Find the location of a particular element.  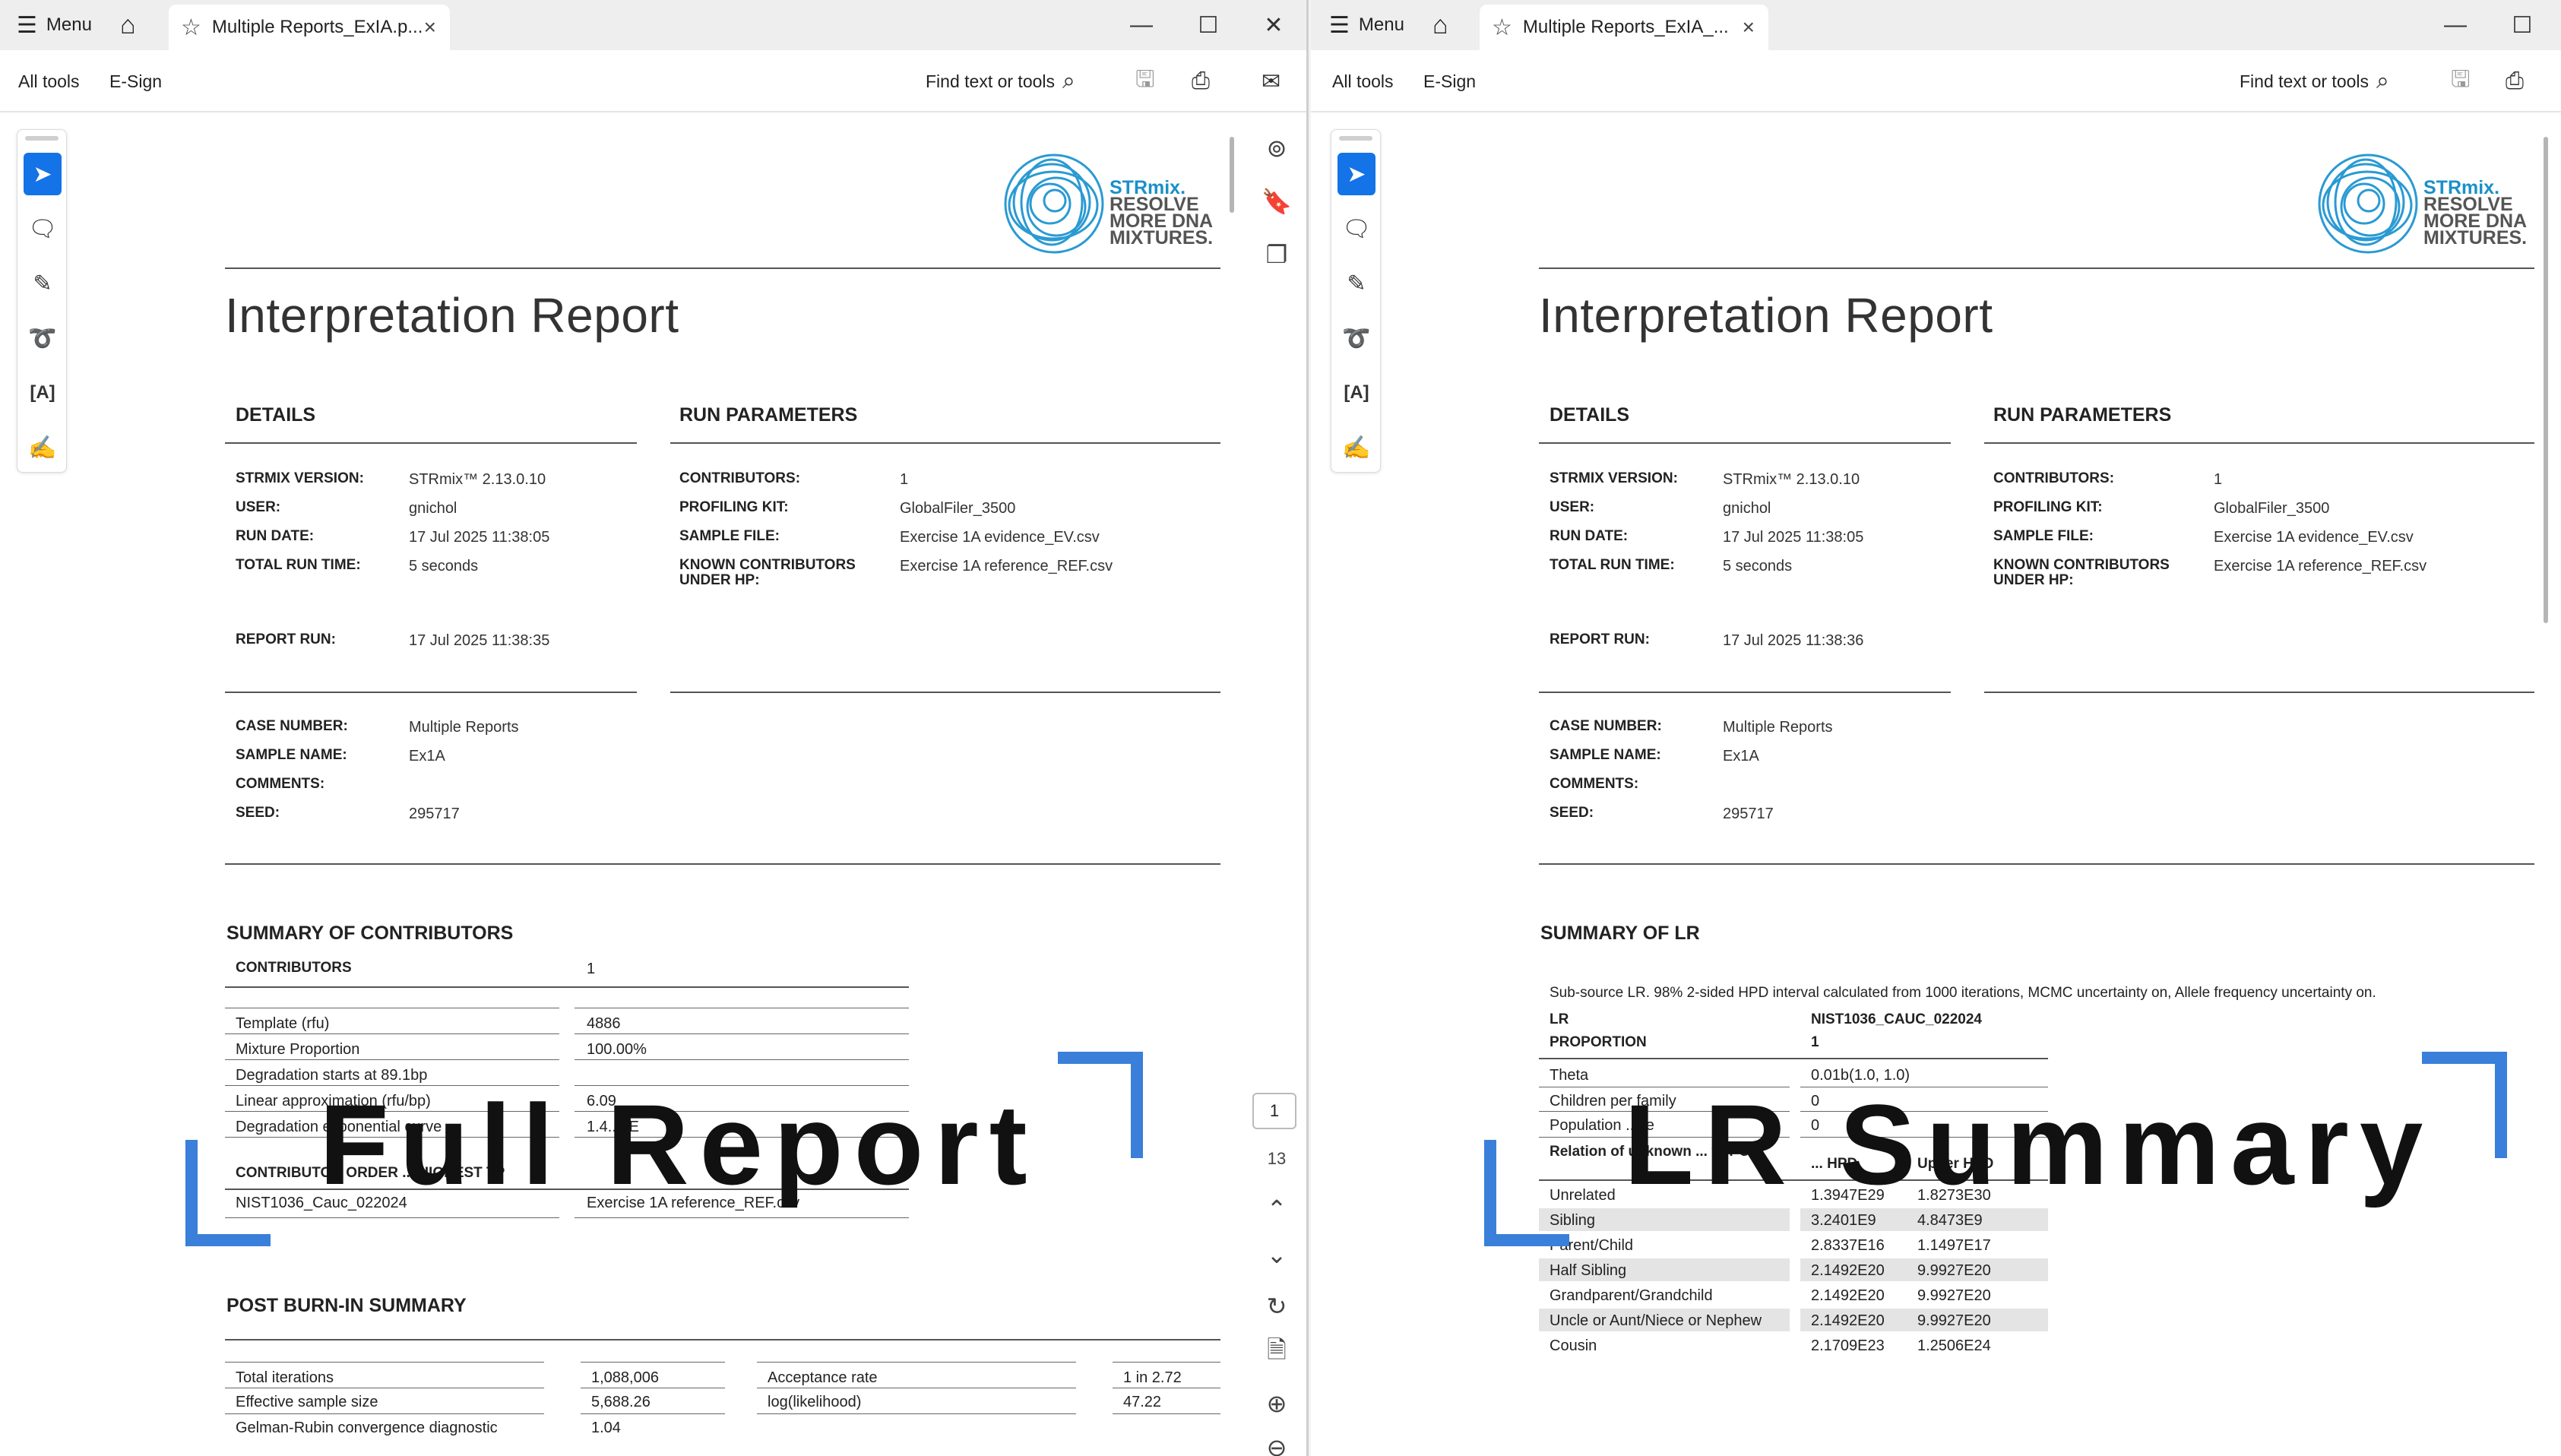

detail-value: 17 Jul 2025 11:38:36 is located at coordinates (1793, 640).